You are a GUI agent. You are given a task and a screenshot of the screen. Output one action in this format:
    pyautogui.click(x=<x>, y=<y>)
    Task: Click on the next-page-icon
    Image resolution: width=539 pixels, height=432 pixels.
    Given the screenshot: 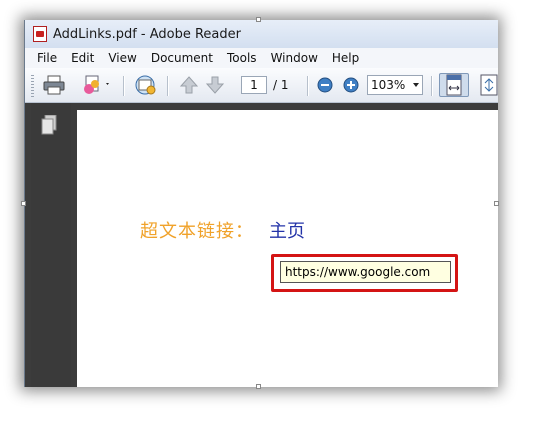 What is the action you would take?
    pyautogui.click(x=215, y=85)
    